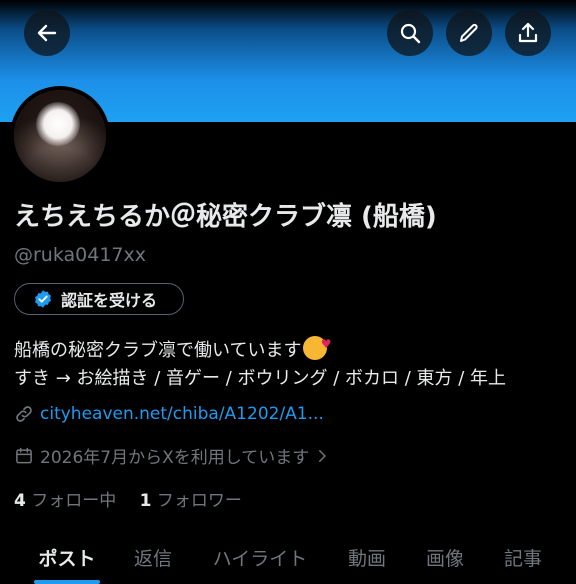 This screenshot has width=576, height=584. I want to click on tab-videos-label: 動画, so click(366, 558).